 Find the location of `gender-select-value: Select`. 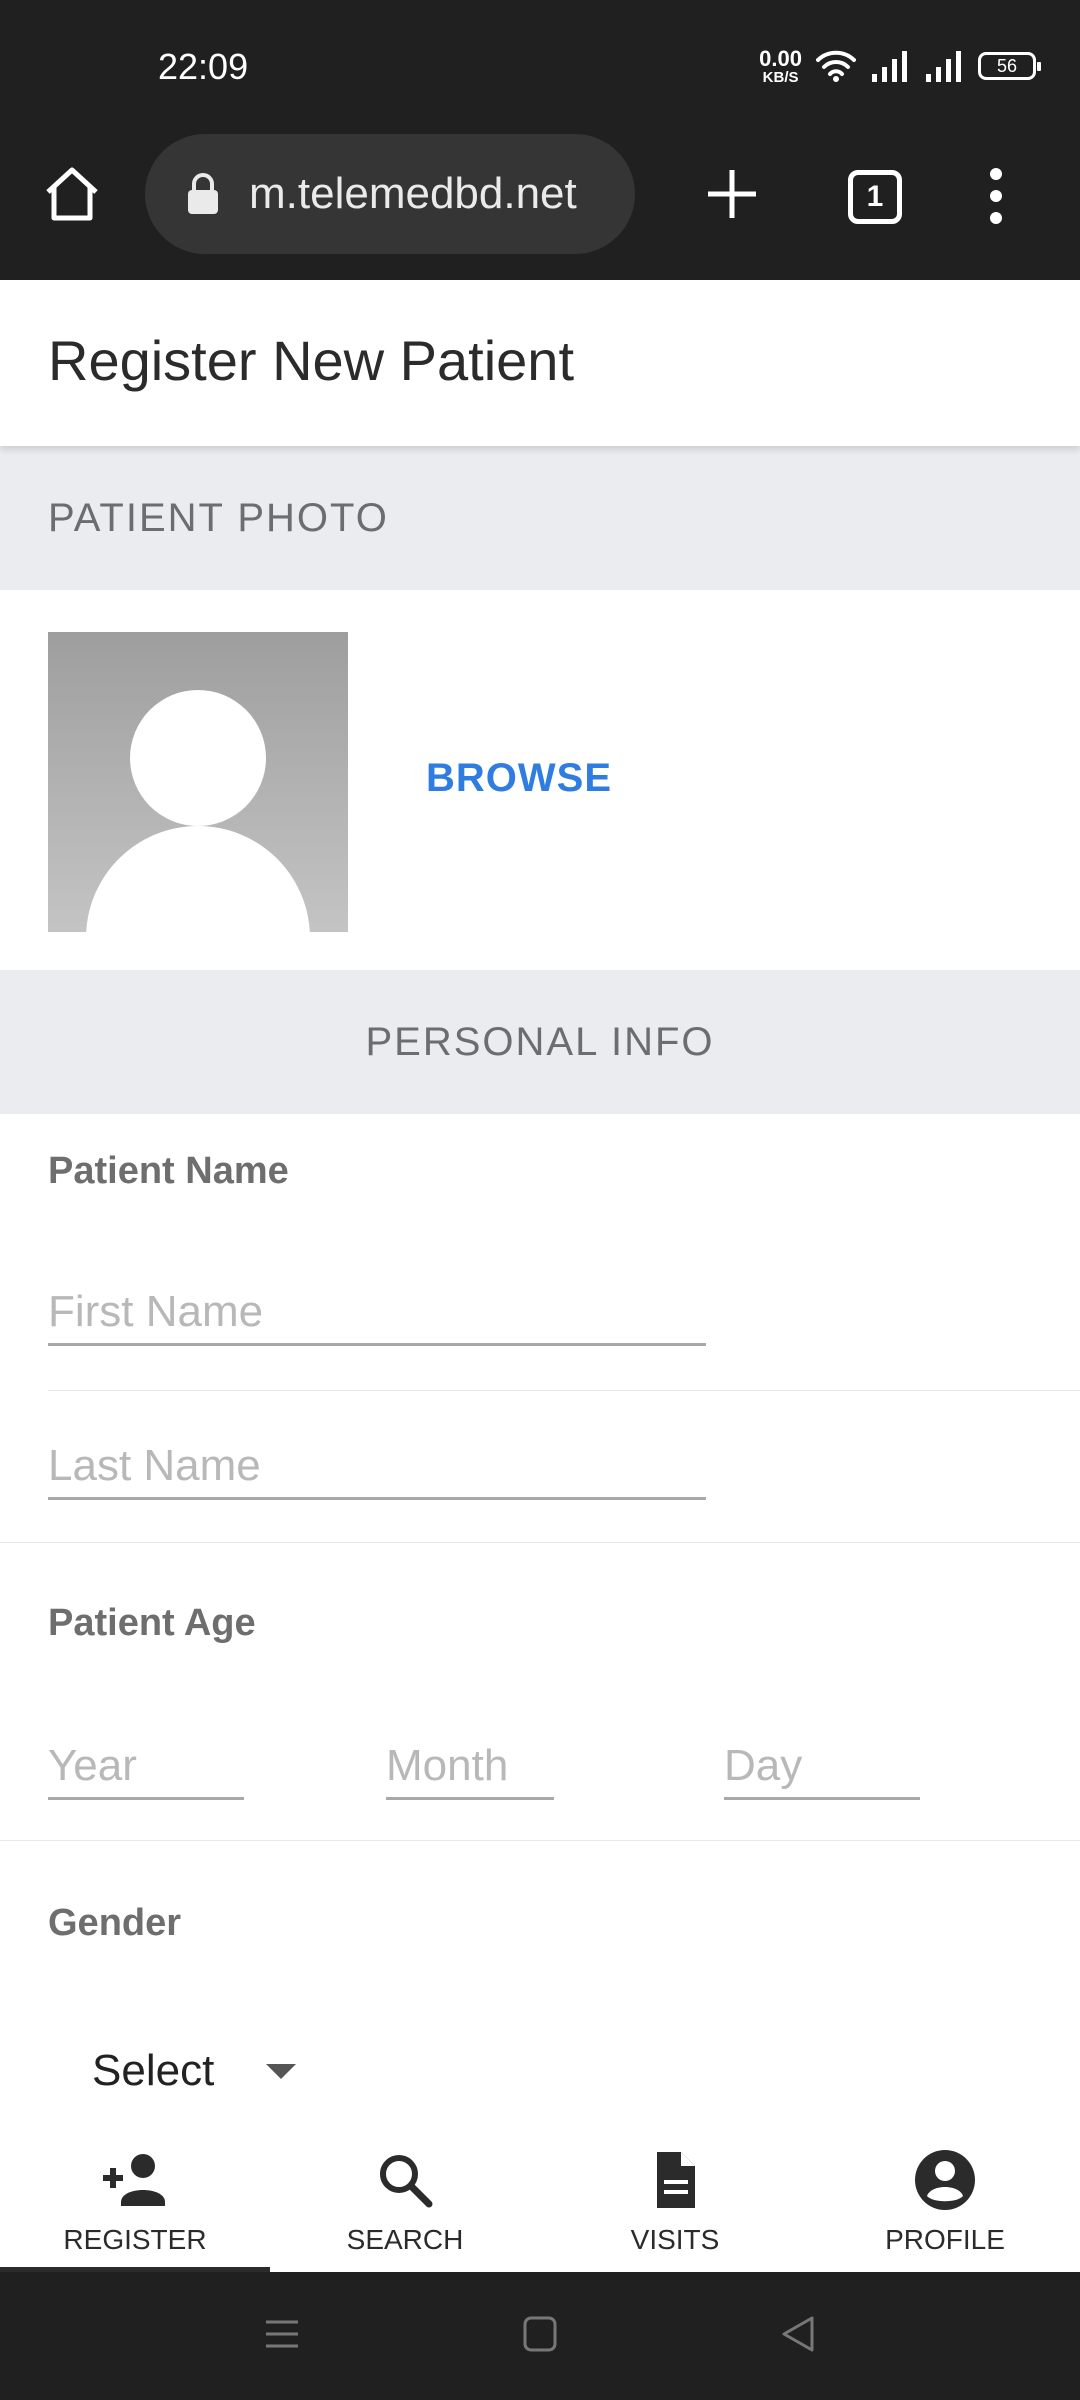

gender-select-value: Select is located at coordinates (153, 2070).